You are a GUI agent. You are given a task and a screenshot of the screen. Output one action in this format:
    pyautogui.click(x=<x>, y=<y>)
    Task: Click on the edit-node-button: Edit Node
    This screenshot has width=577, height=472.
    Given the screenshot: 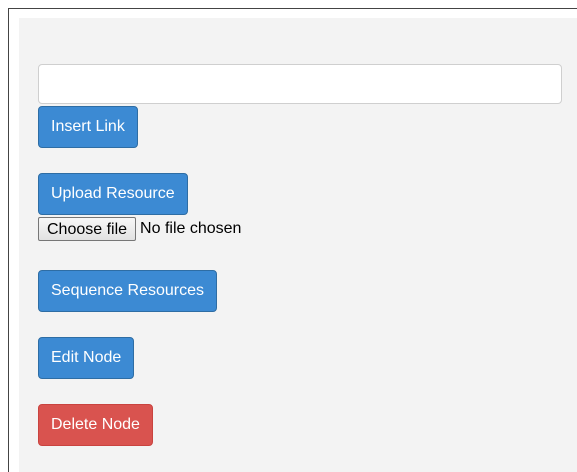 What is the action you would take?
    pyautogui.click(x=86, y=358)
    